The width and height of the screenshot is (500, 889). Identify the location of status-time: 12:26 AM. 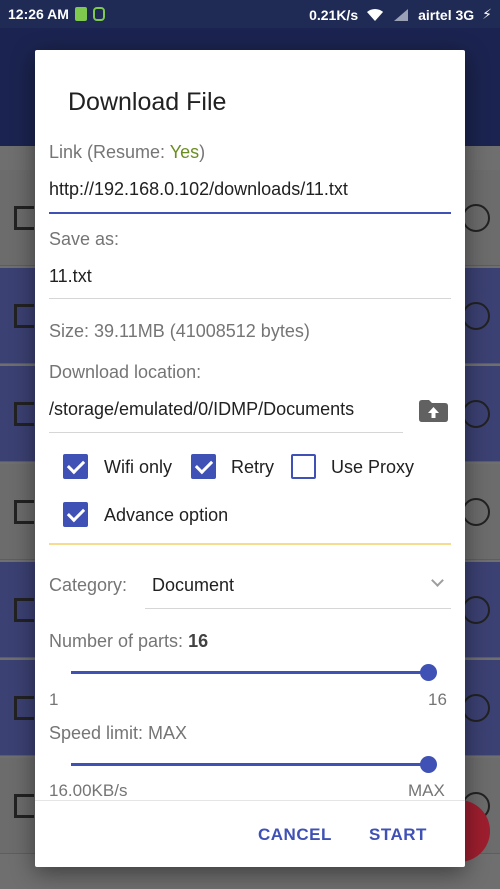
(38, 14).